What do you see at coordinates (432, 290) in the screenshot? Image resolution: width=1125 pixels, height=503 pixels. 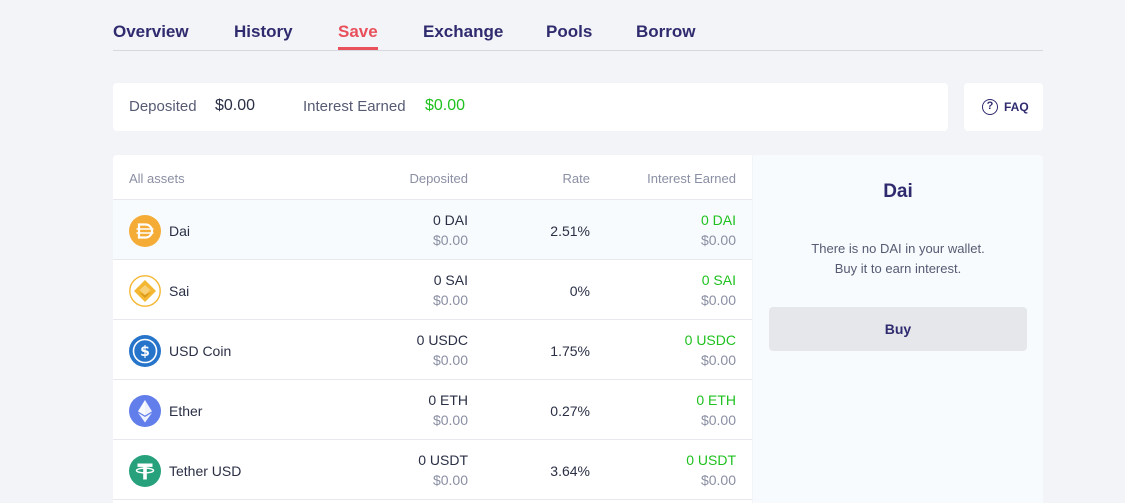 I see `table-row-sai: Sai 0 SAI $0.00 0% 0 SAI $0.00` at bounding box center [432, 290].